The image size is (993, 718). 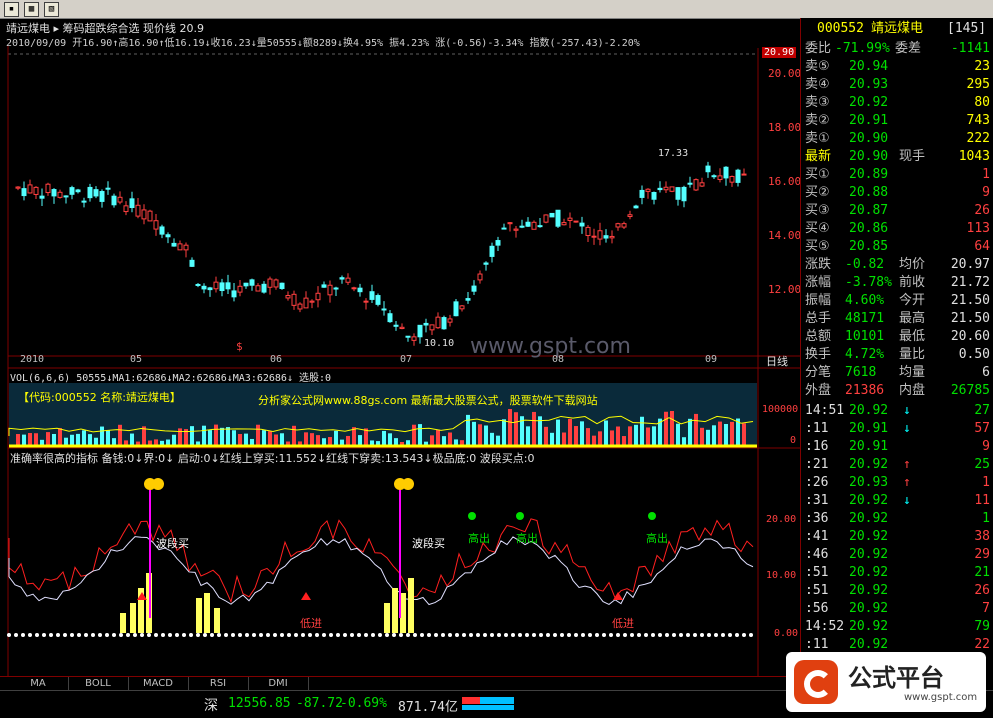 What do you see at coordinates (817, 572) in the screenshot?
I see `tick-time: :51` at bounding box center [817, 572].